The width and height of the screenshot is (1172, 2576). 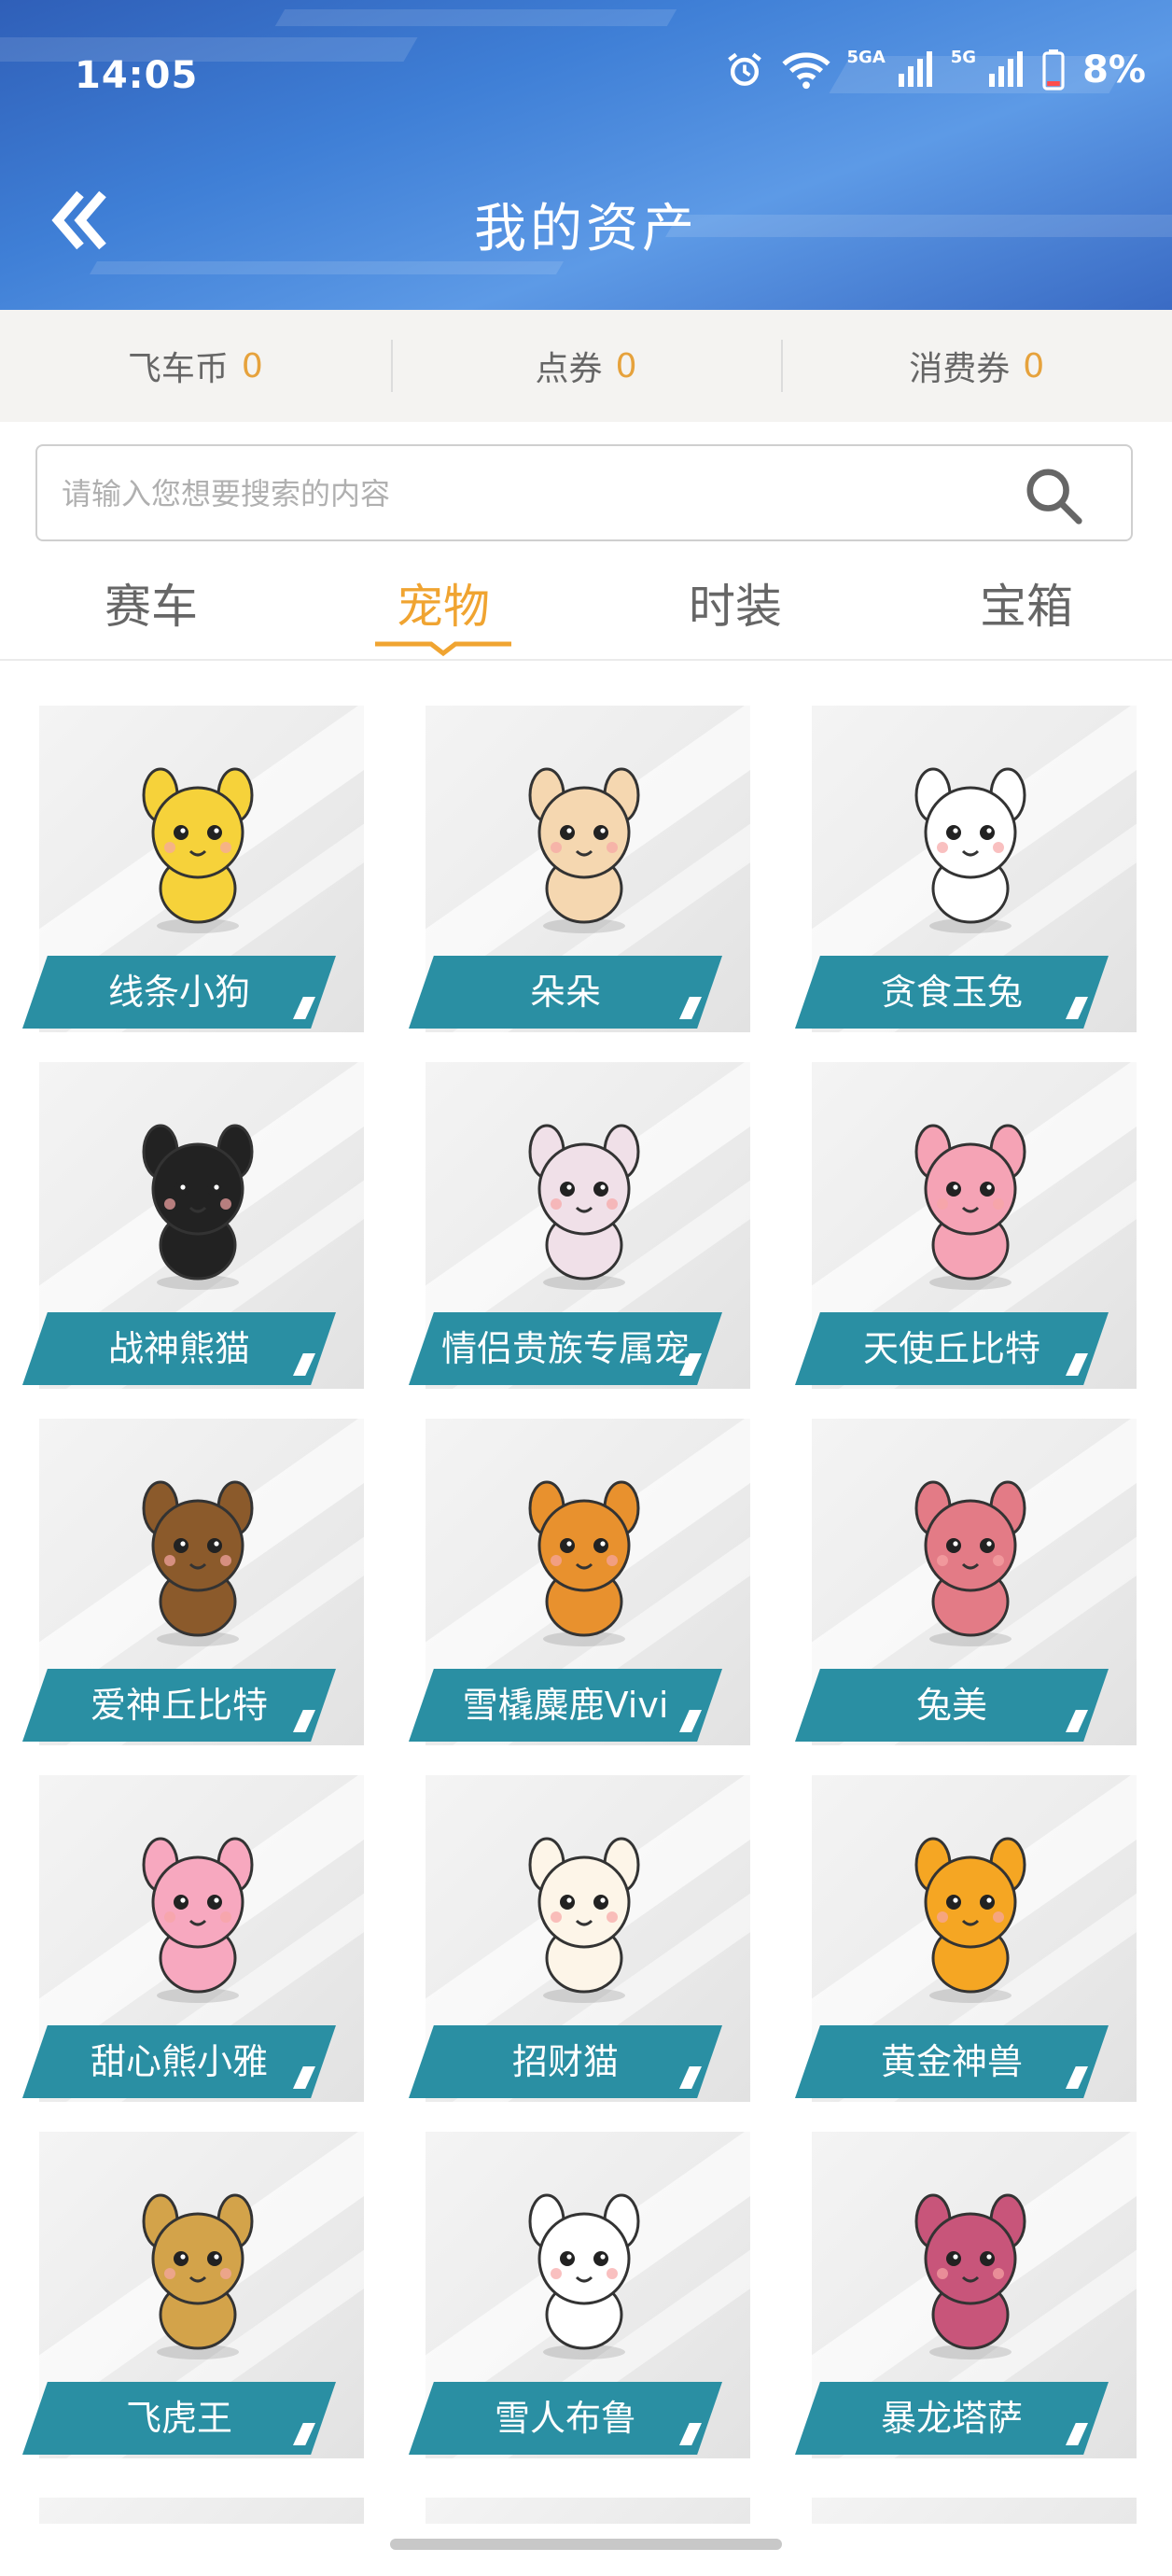 What do you see at coordinates (179, 992) in the screenshot?
I see `pet-name: 线条小狗` at bounding box center [179, 992].